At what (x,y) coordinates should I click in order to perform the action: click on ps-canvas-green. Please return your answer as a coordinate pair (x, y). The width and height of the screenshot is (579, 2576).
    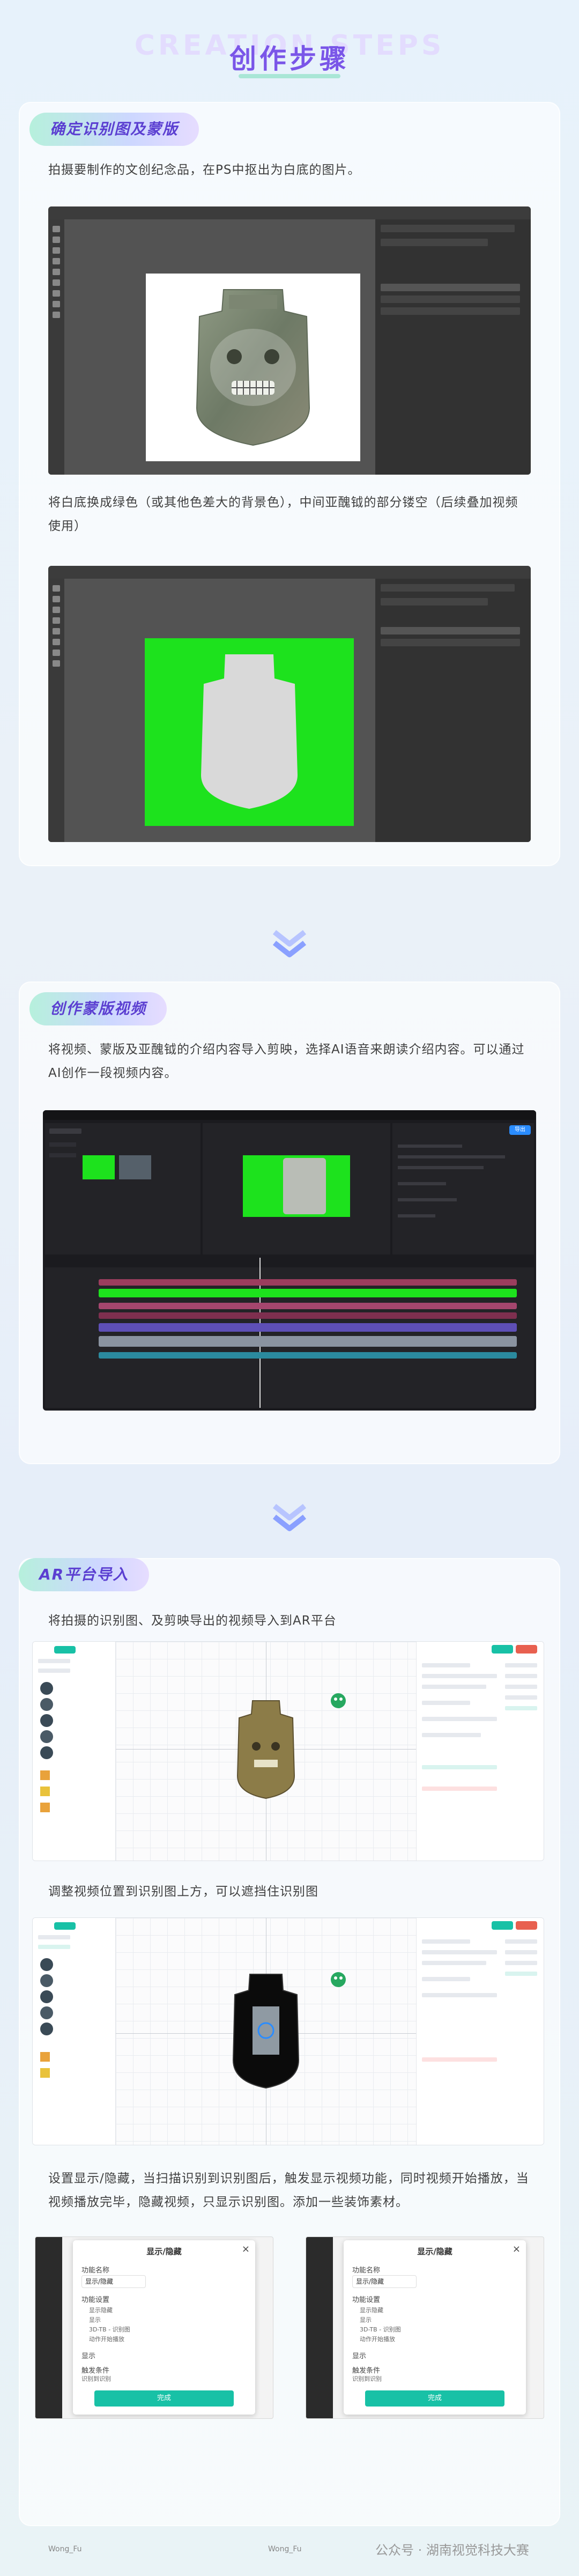
    Looking at the image, I should click on (249, 732).